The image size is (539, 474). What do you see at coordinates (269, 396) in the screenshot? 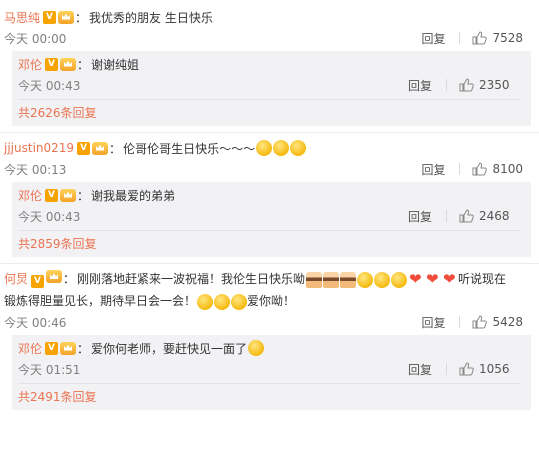
I see `view-replies-link: 共2491条回复` at bounding box center [269, 396].